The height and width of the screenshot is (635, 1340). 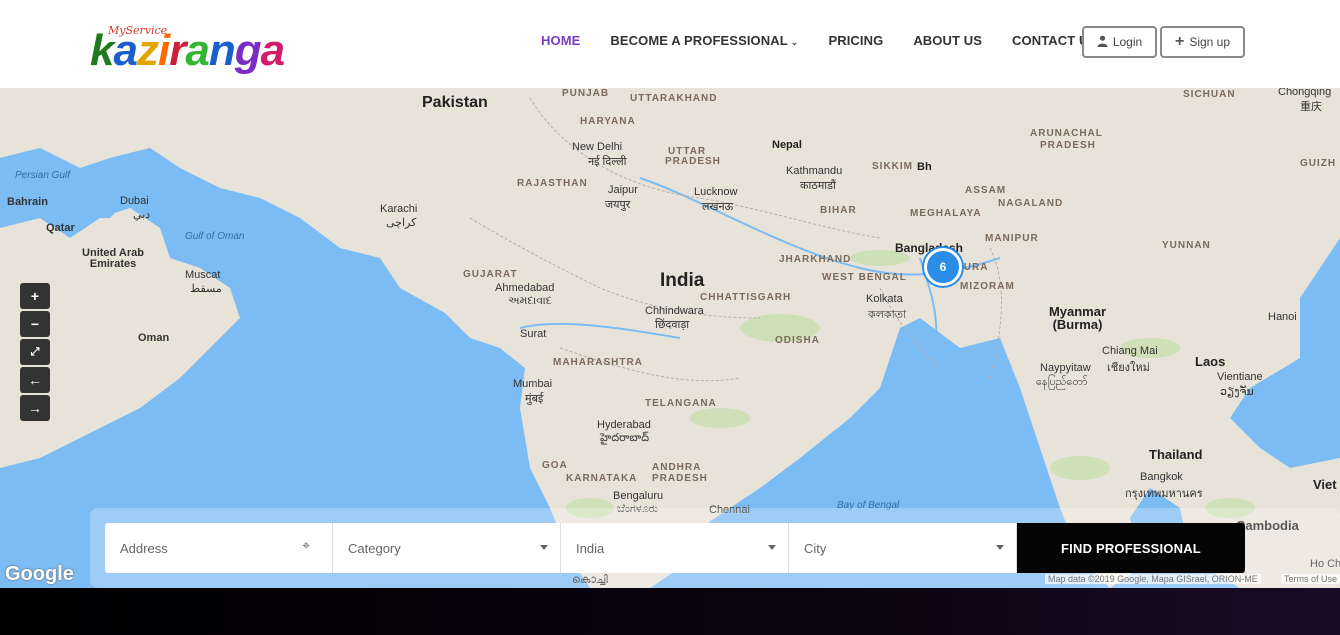 What do you see at coordinates (699, 40) in the screenshot?
I see `nav-become-label: BECOME A PROFESSIONAL` at bounding box center [699, 40].